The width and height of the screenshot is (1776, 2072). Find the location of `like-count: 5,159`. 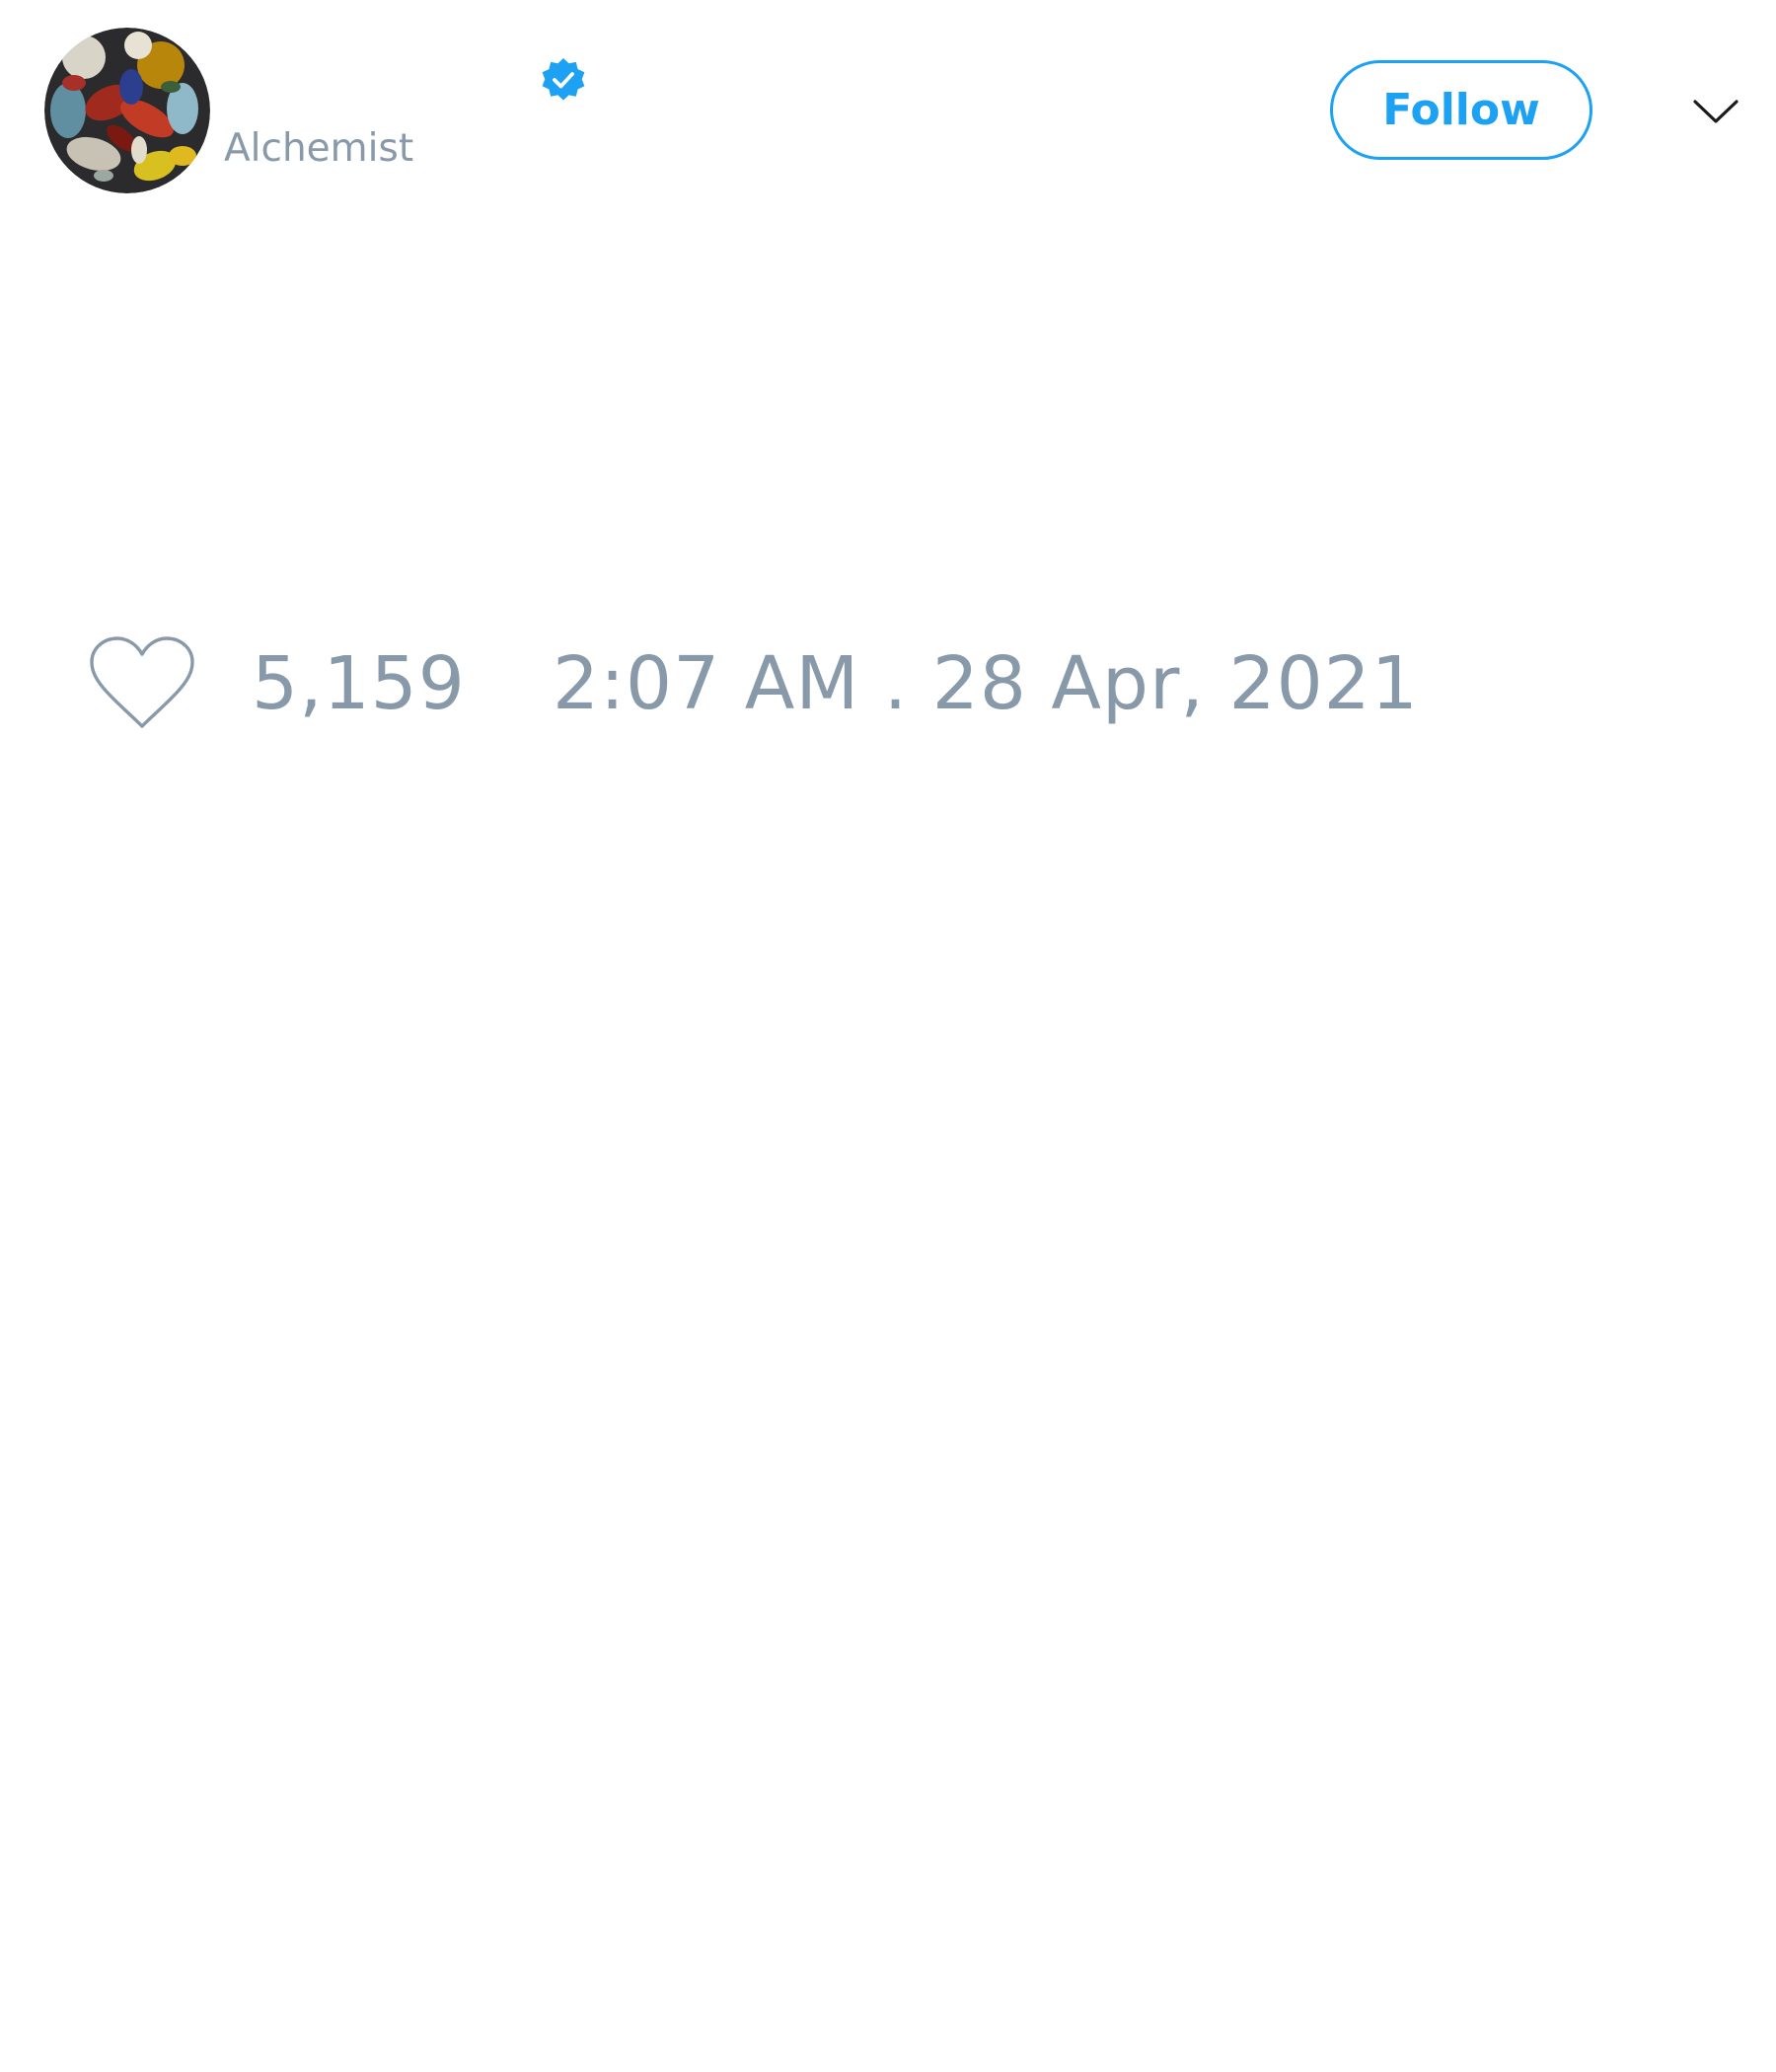

like-count: 5,159 is located at coordinates (359, 684).